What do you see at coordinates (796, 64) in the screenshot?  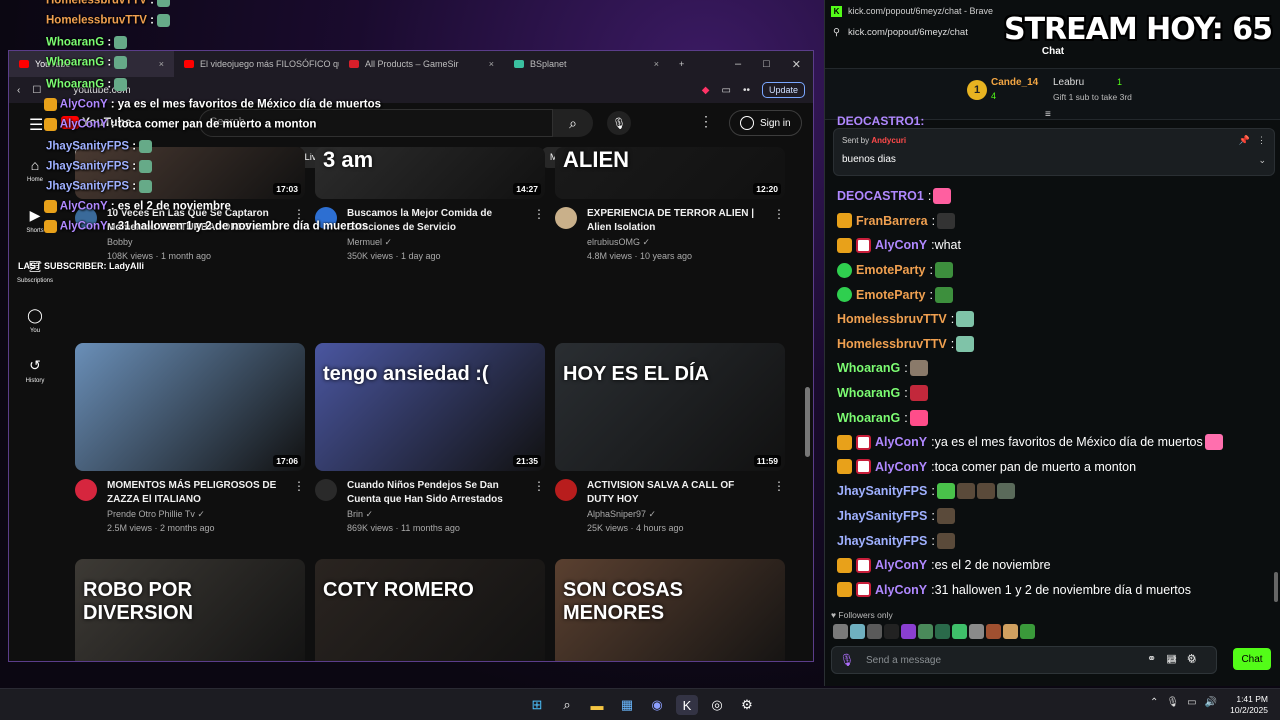 I see `close-icon: ✕` at bounding box center [796, 64].